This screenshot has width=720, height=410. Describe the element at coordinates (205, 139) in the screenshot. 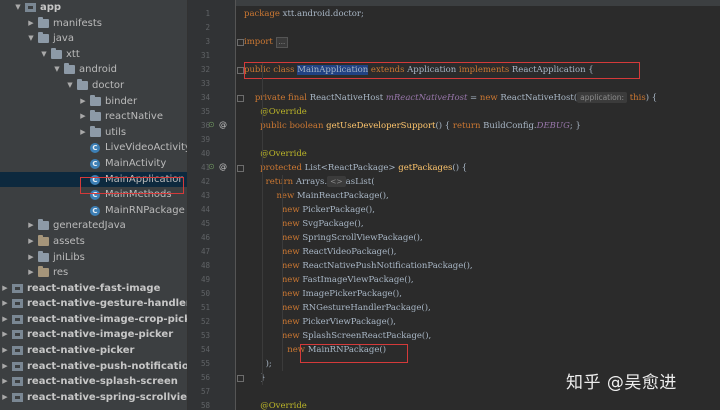

I see `line-number: 39` at that location.